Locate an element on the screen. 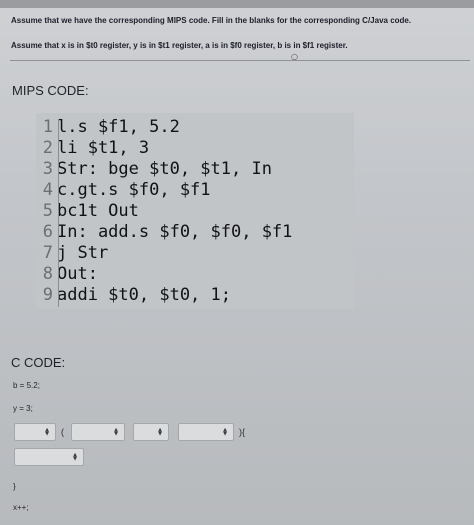 The height and width of the screenshot is (525, 474). line-number: 5 is located at coordinates (47, 211).